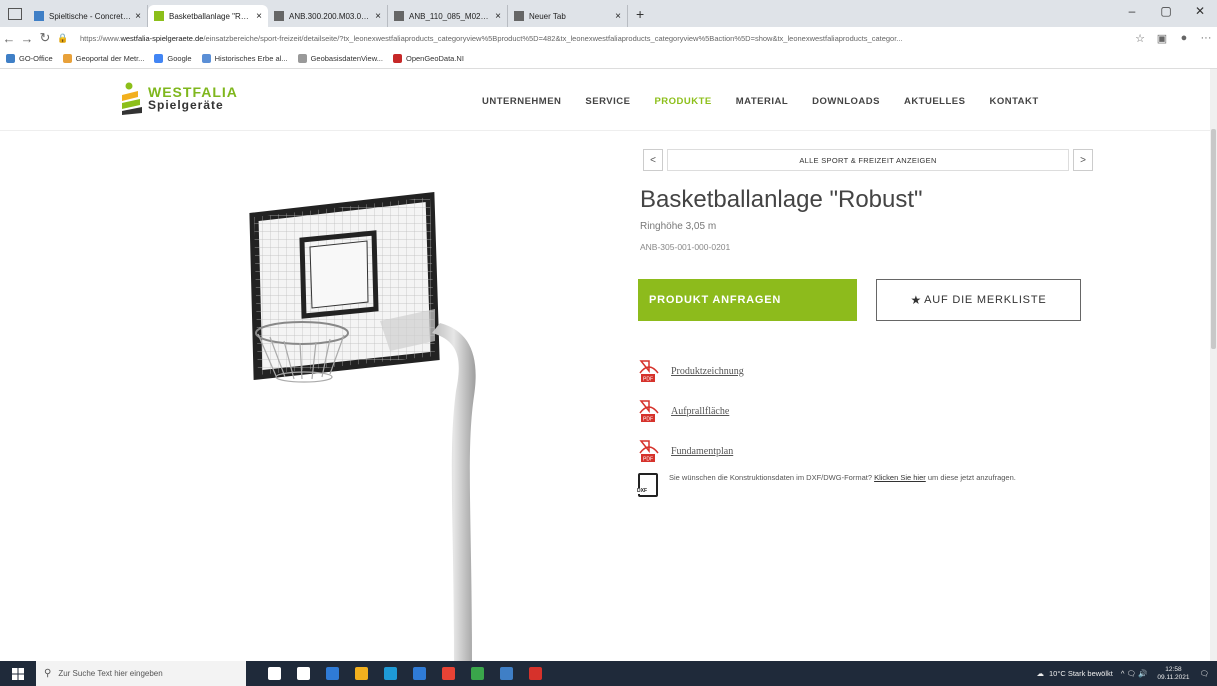 This screenshot has width=1217, height=686. Describe the element at coordinates (1013, 101) in the screenshot. I see `nav-item-kontakt: KONTAKT` at that location.